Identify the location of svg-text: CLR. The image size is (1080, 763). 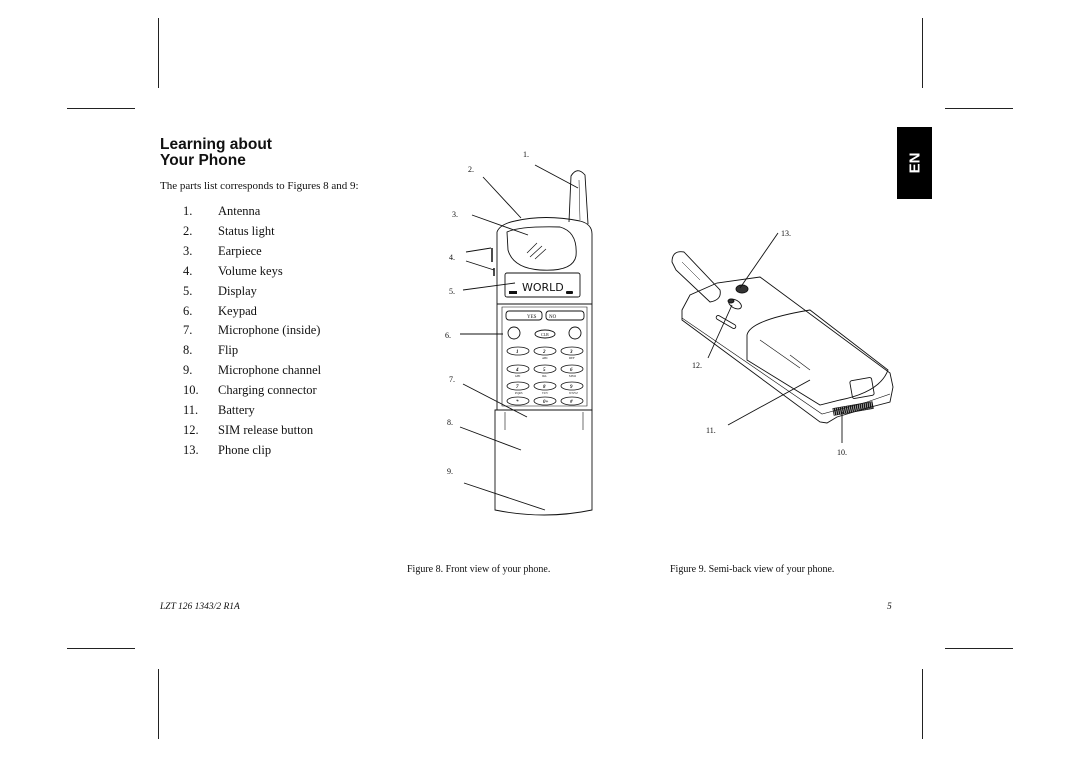
(545, 334).